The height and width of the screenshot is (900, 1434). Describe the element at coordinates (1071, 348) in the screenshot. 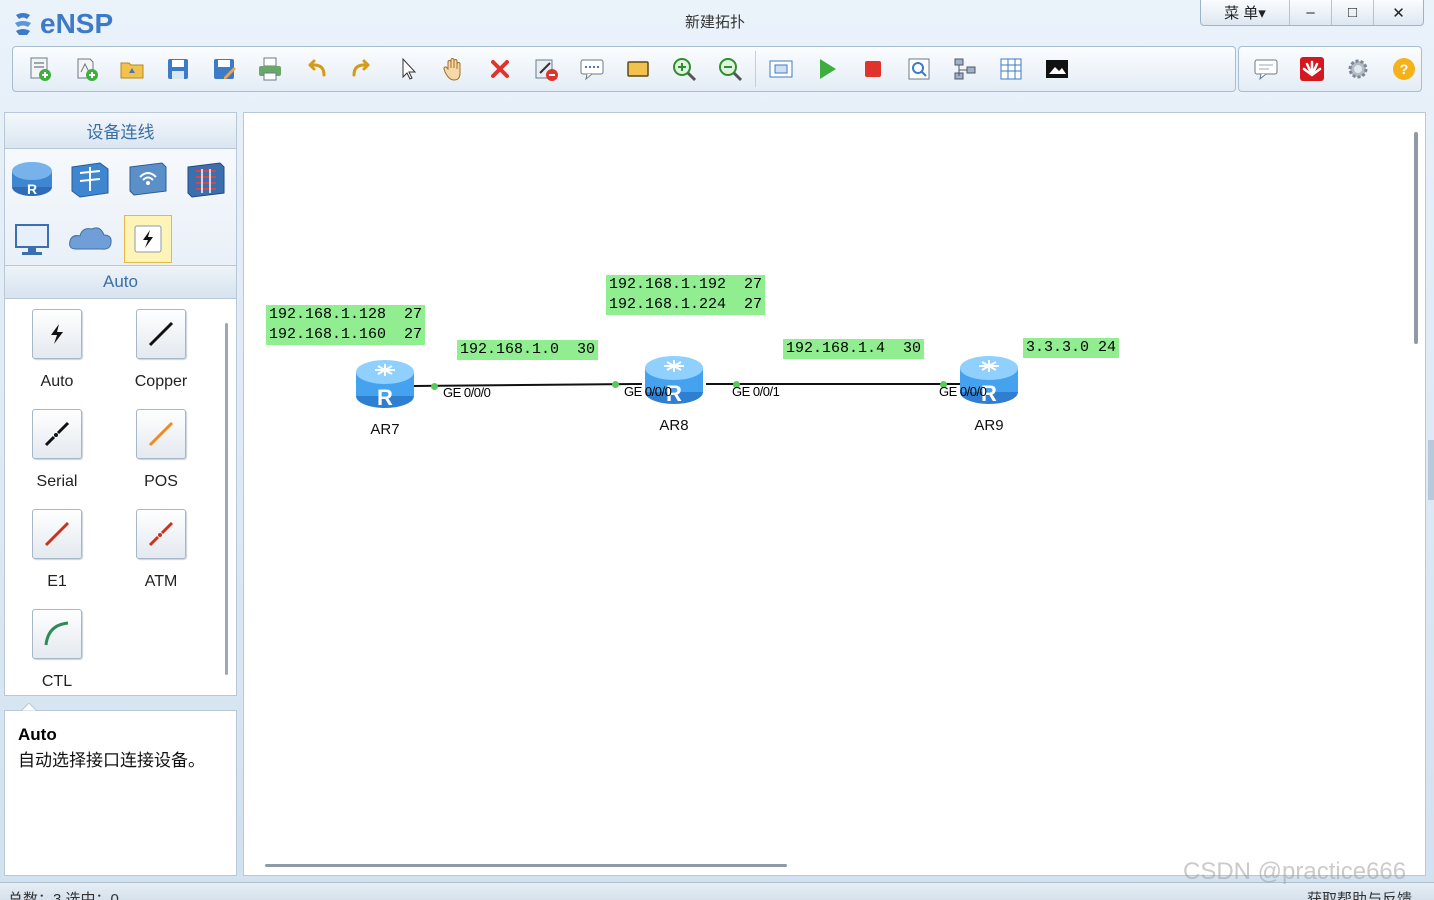

I see `network-label: 3.3.3.0 24` at that location.